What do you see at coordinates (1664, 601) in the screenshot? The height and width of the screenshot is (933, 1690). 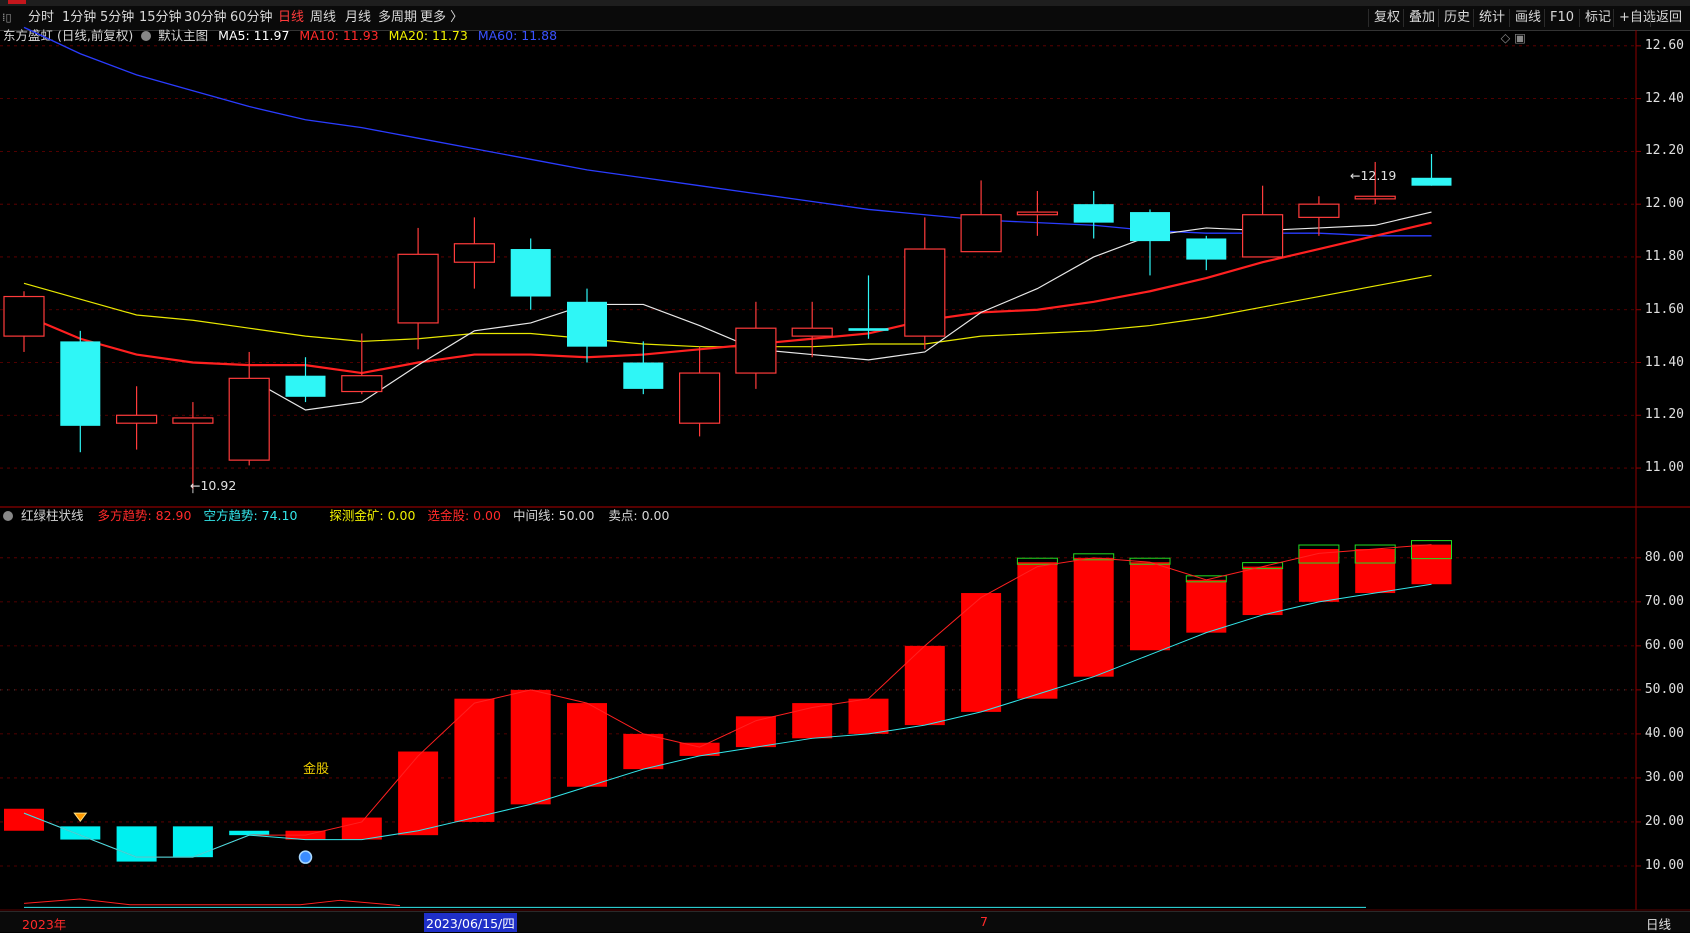 I see `indicator-axis-label: 70.00` at bounding box center [1664, 601].